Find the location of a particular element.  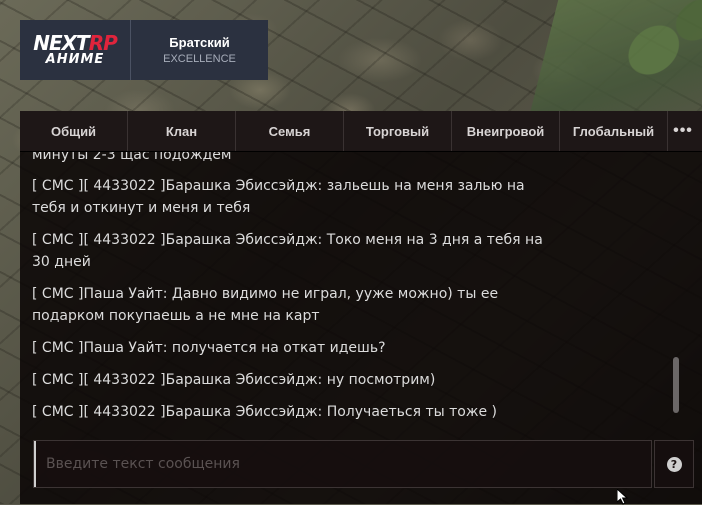

chat-scrollbar is located at coordinates (676, 385).